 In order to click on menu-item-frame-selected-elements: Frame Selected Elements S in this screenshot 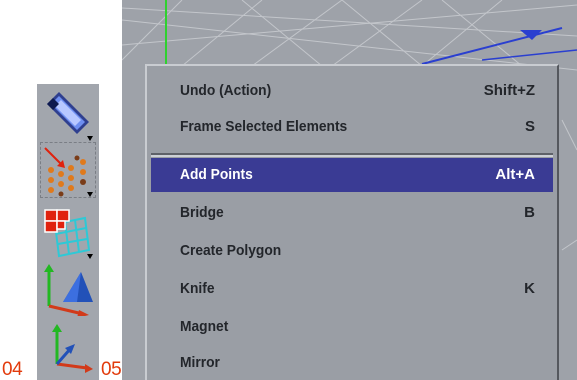, I will do `click(352, 127)`.